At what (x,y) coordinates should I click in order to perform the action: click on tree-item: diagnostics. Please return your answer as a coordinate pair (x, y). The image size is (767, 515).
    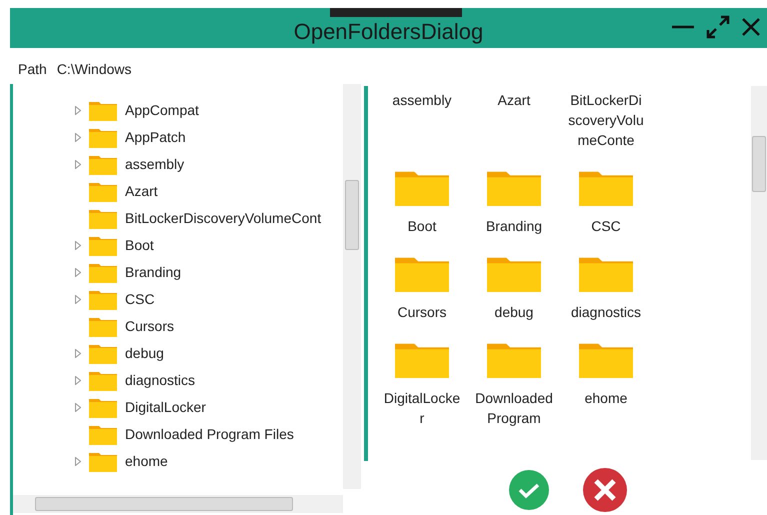
    Looking at the image, I should click on (160, 380).